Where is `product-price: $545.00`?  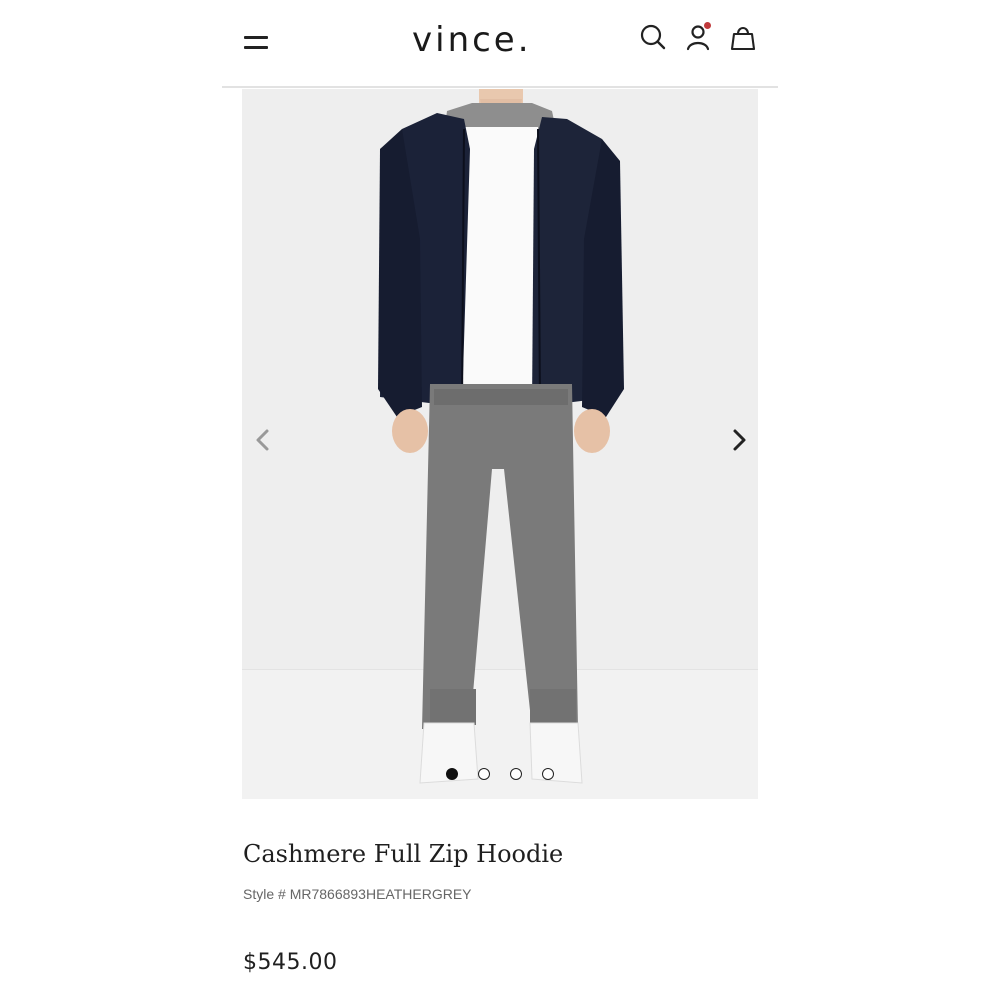
product-price: $545.00 is located at coordinates (290, 962).